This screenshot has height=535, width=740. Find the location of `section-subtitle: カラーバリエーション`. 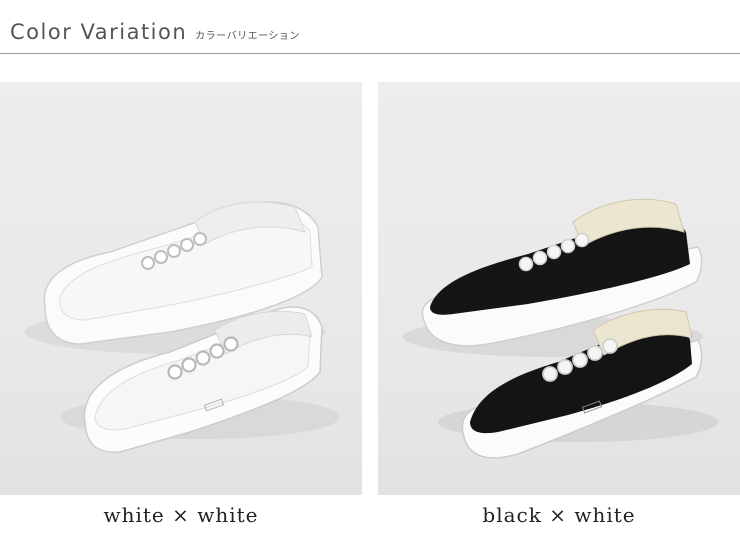

section-subtitle: カラーバリエーション is located at coordinates (247, 36).